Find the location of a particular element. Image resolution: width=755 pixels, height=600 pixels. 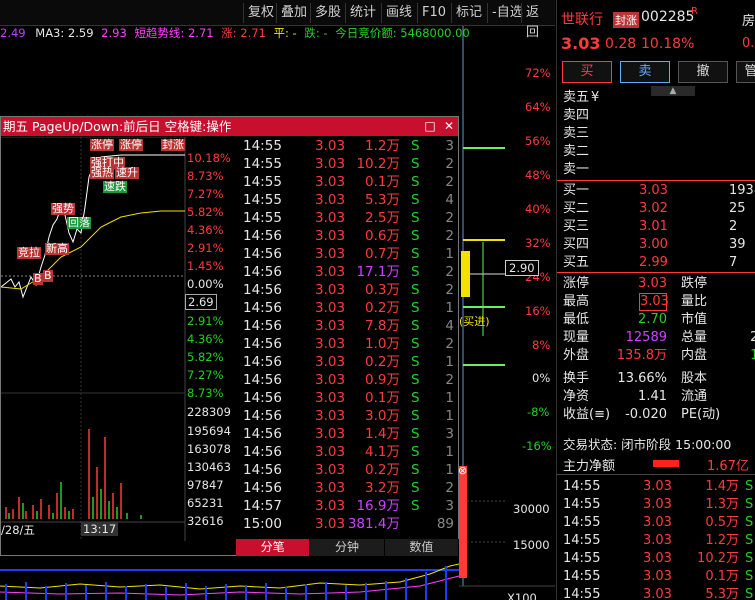

stat-value: 13.66% is located at coordinates (642, 378).